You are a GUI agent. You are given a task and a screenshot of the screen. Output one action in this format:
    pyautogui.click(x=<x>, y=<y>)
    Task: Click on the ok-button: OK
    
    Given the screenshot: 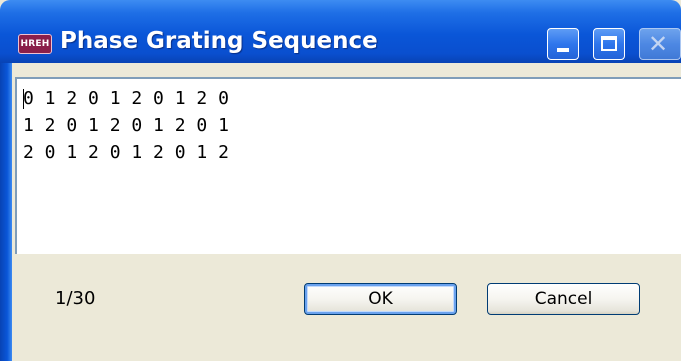 What is the action you would take?
    pyautogui.click(x=380, y=299)
    